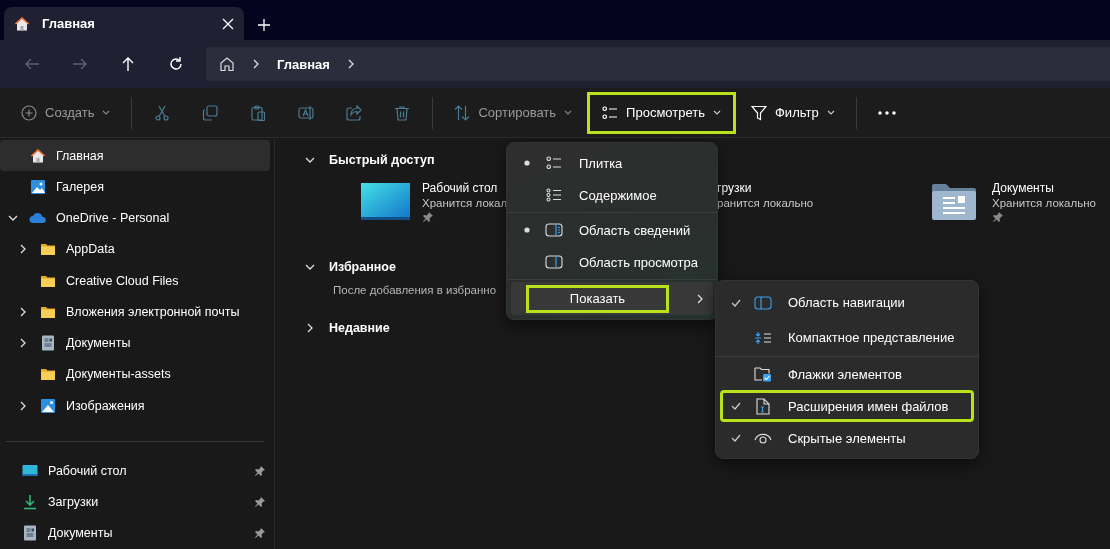 The width and height of the screenshot is (1110, 549). I want to click on sidebar-label: Документы-assets, so click(119, 374).